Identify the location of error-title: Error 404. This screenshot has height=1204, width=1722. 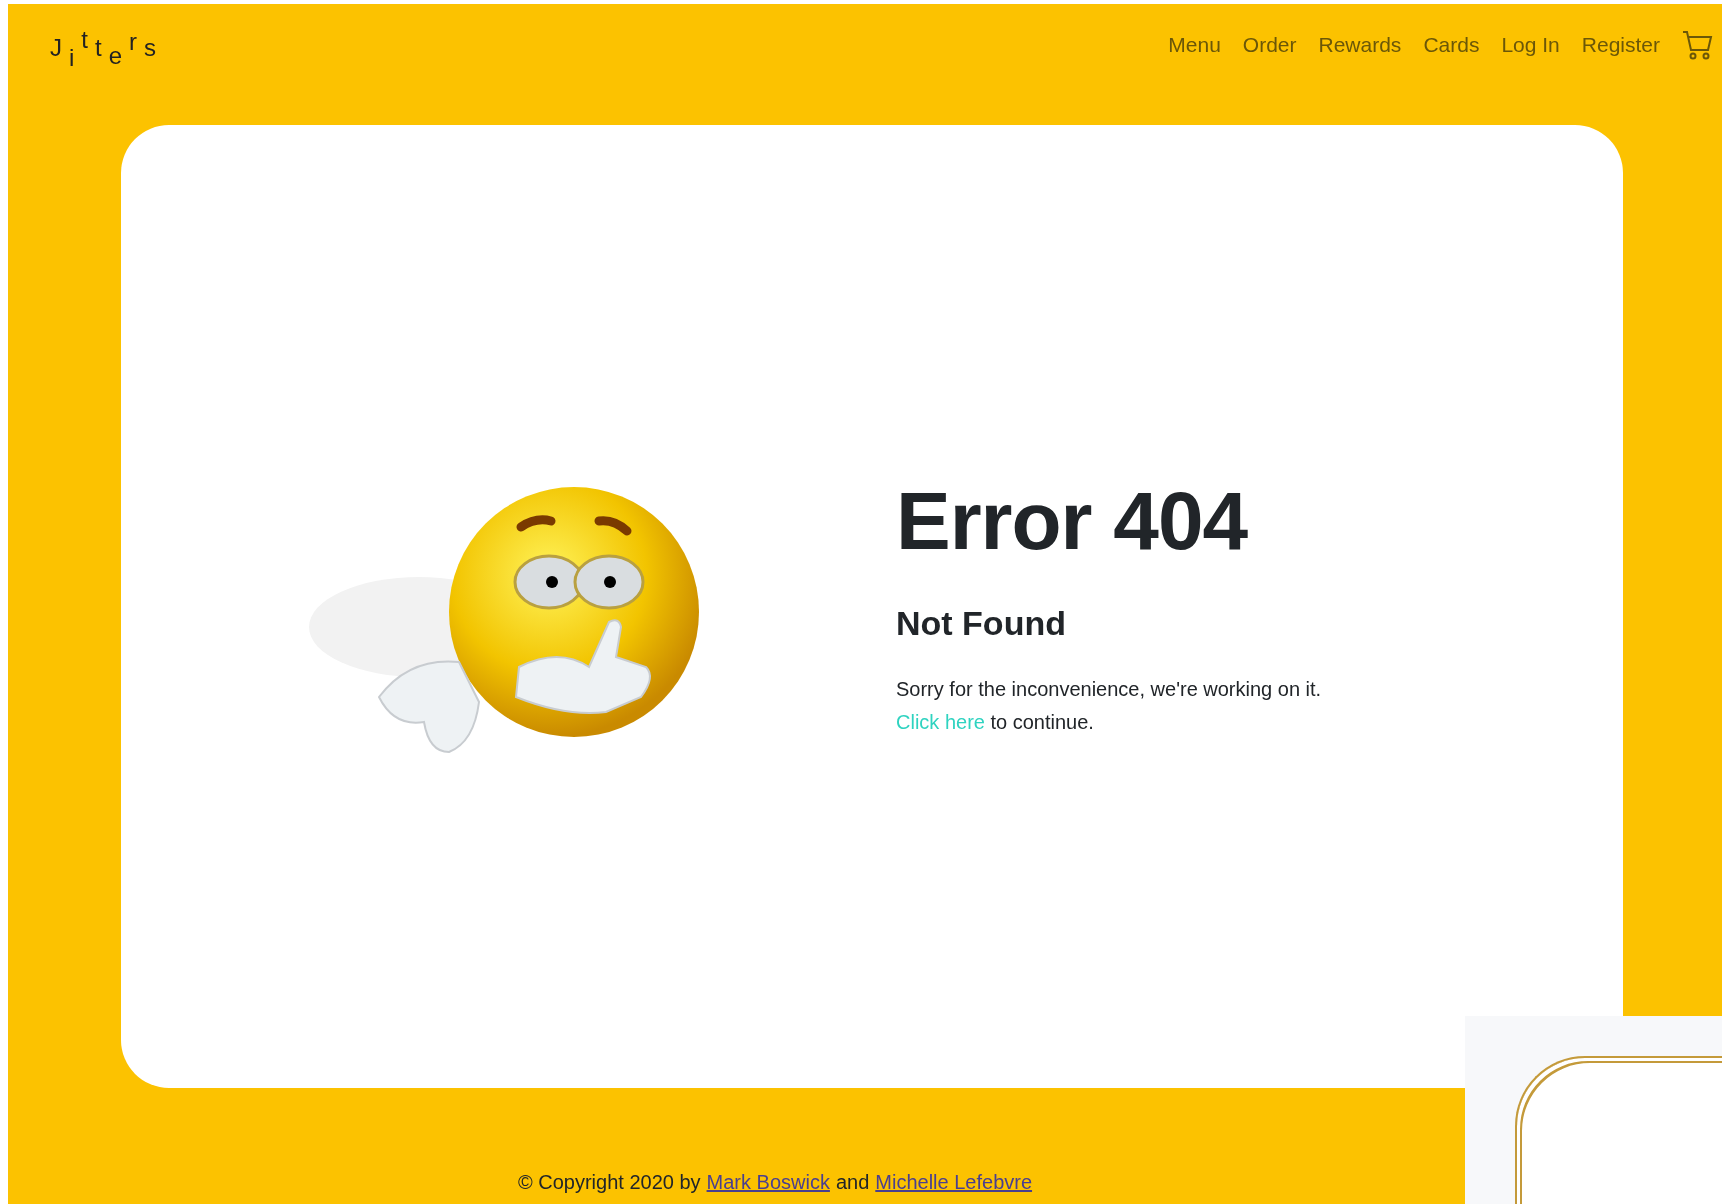
(1072, 521).